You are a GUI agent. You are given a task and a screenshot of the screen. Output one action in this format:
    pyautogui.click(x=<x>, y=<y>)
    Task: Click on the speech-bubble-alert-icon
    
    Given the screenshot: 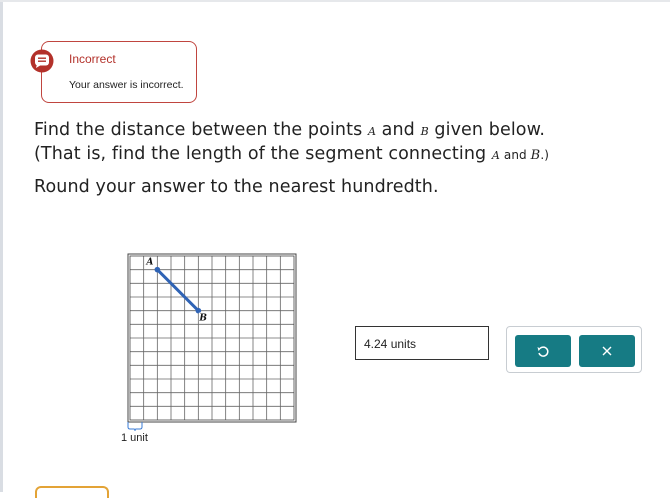 What is the action you would take?
    pyautogui.click(x=42, y=61)
    